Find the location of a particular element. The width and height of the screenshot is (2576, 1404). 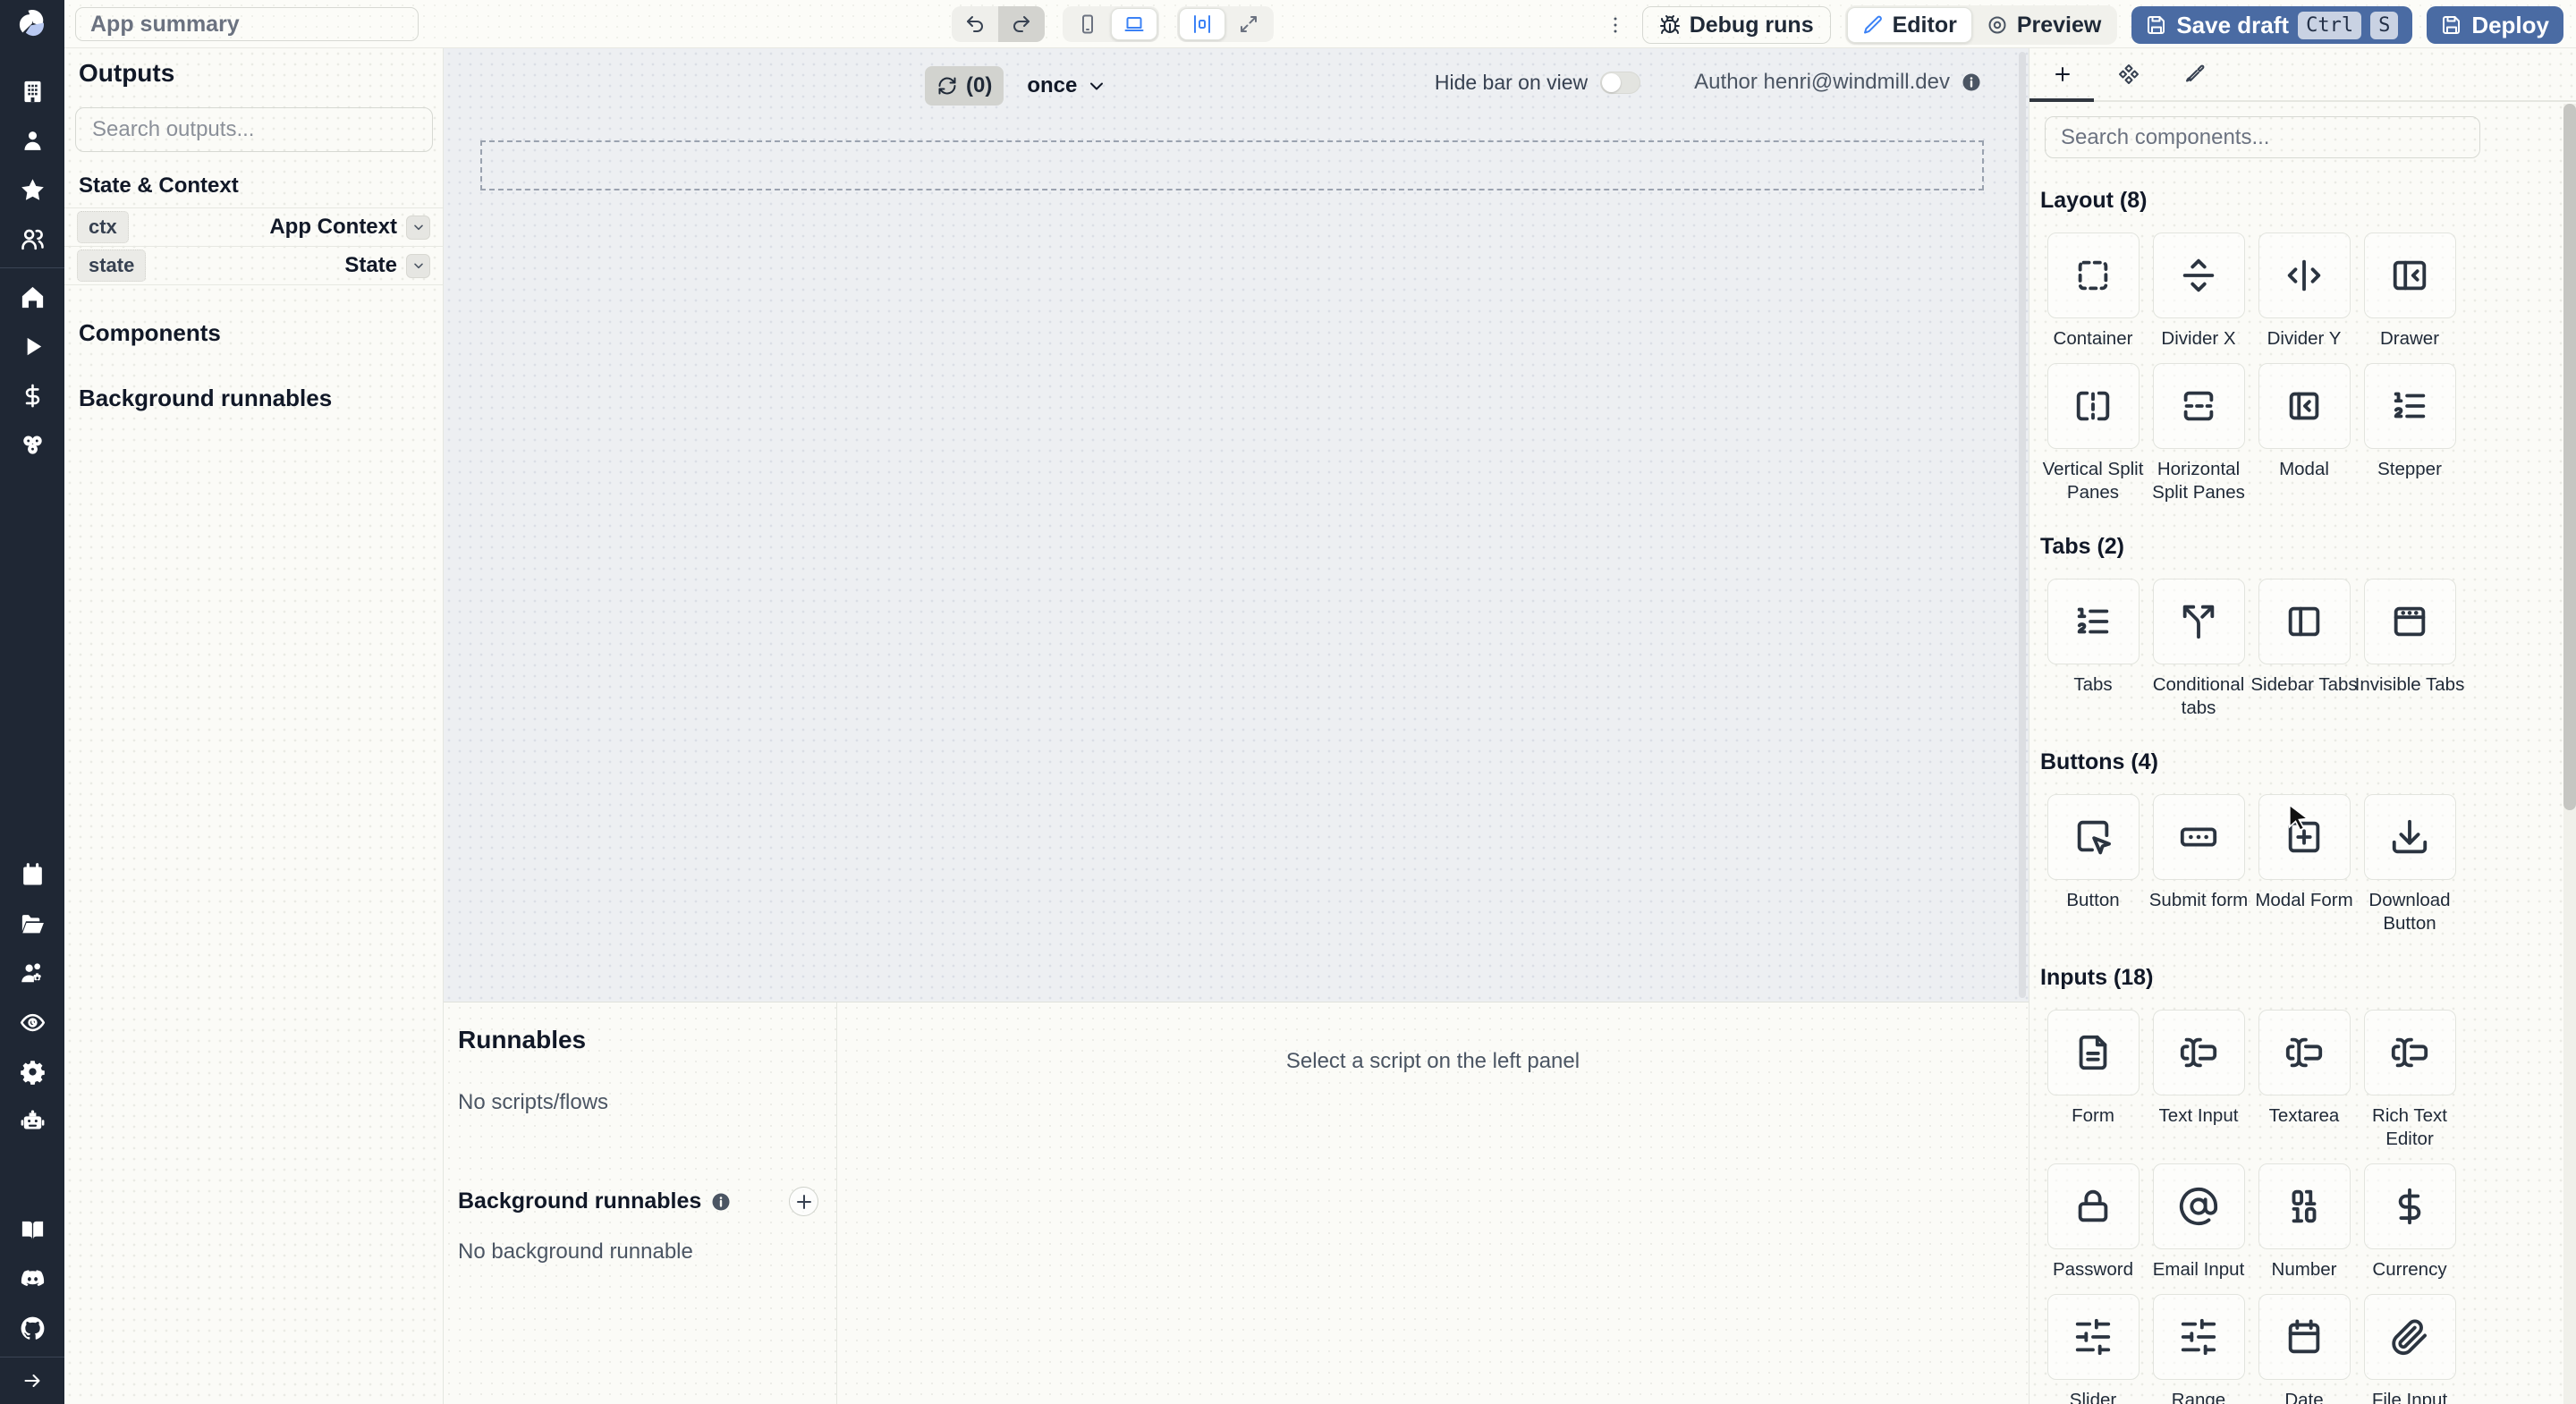

component-card-container is located at coordinates (2093, 275).